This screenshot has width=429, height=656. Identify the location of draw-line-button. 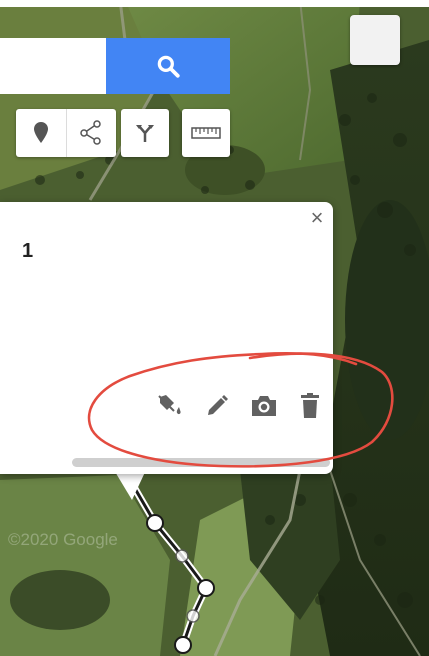
(91, 133).